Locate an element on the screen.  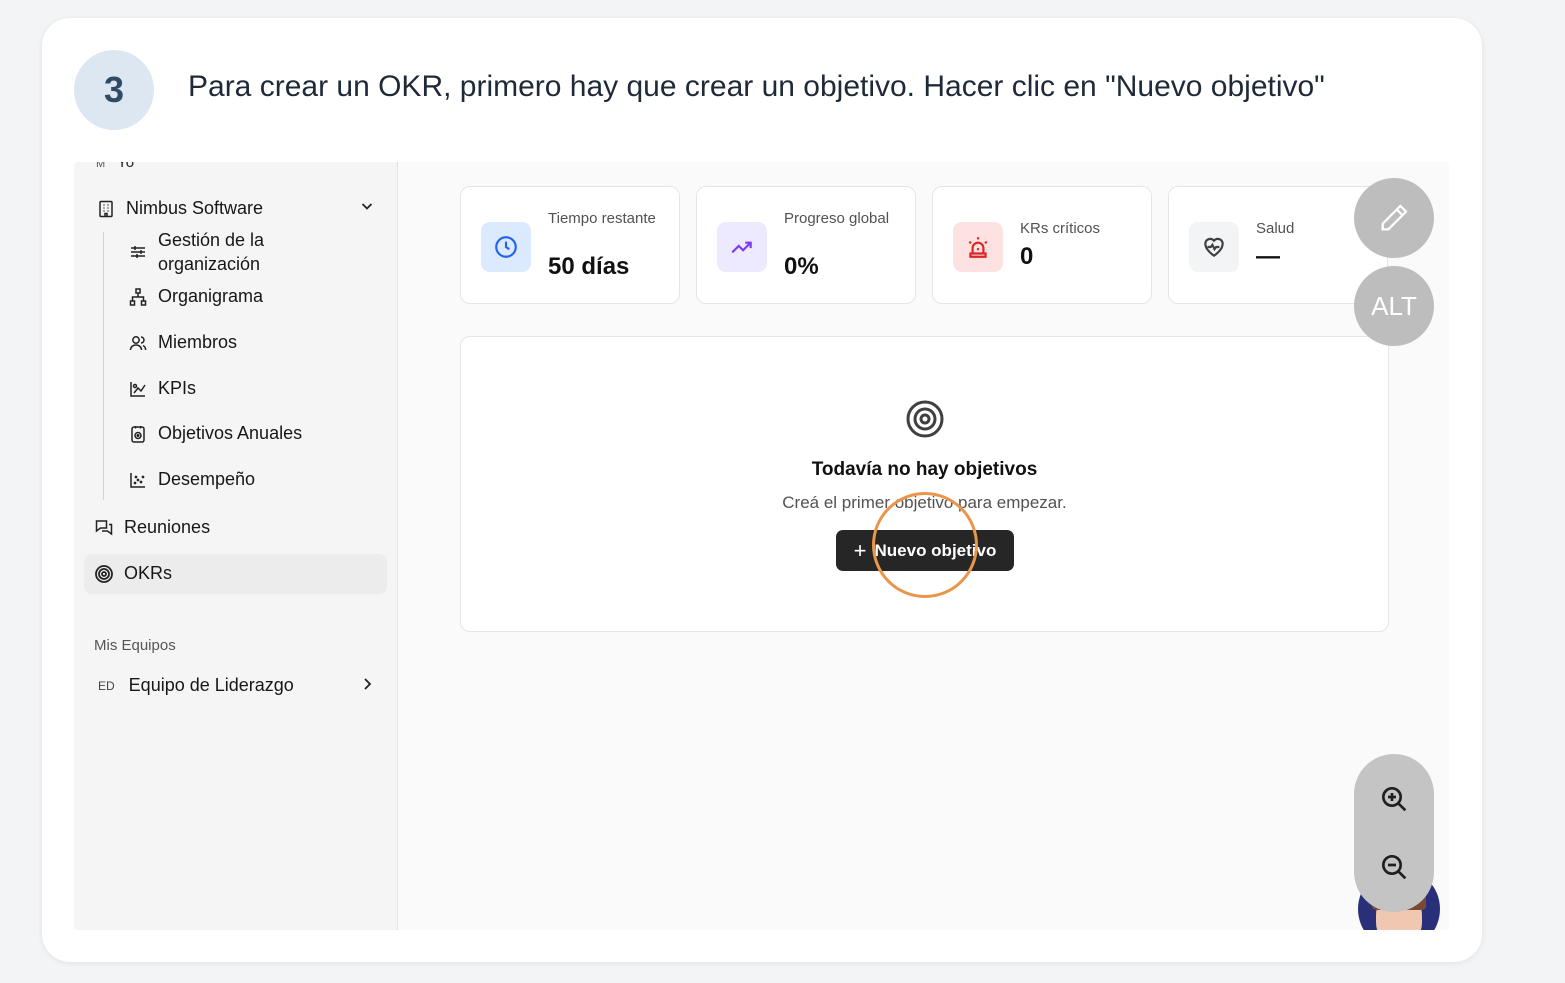
sidebar-item-kpis: KPIs is located at coordinates (162, 388).